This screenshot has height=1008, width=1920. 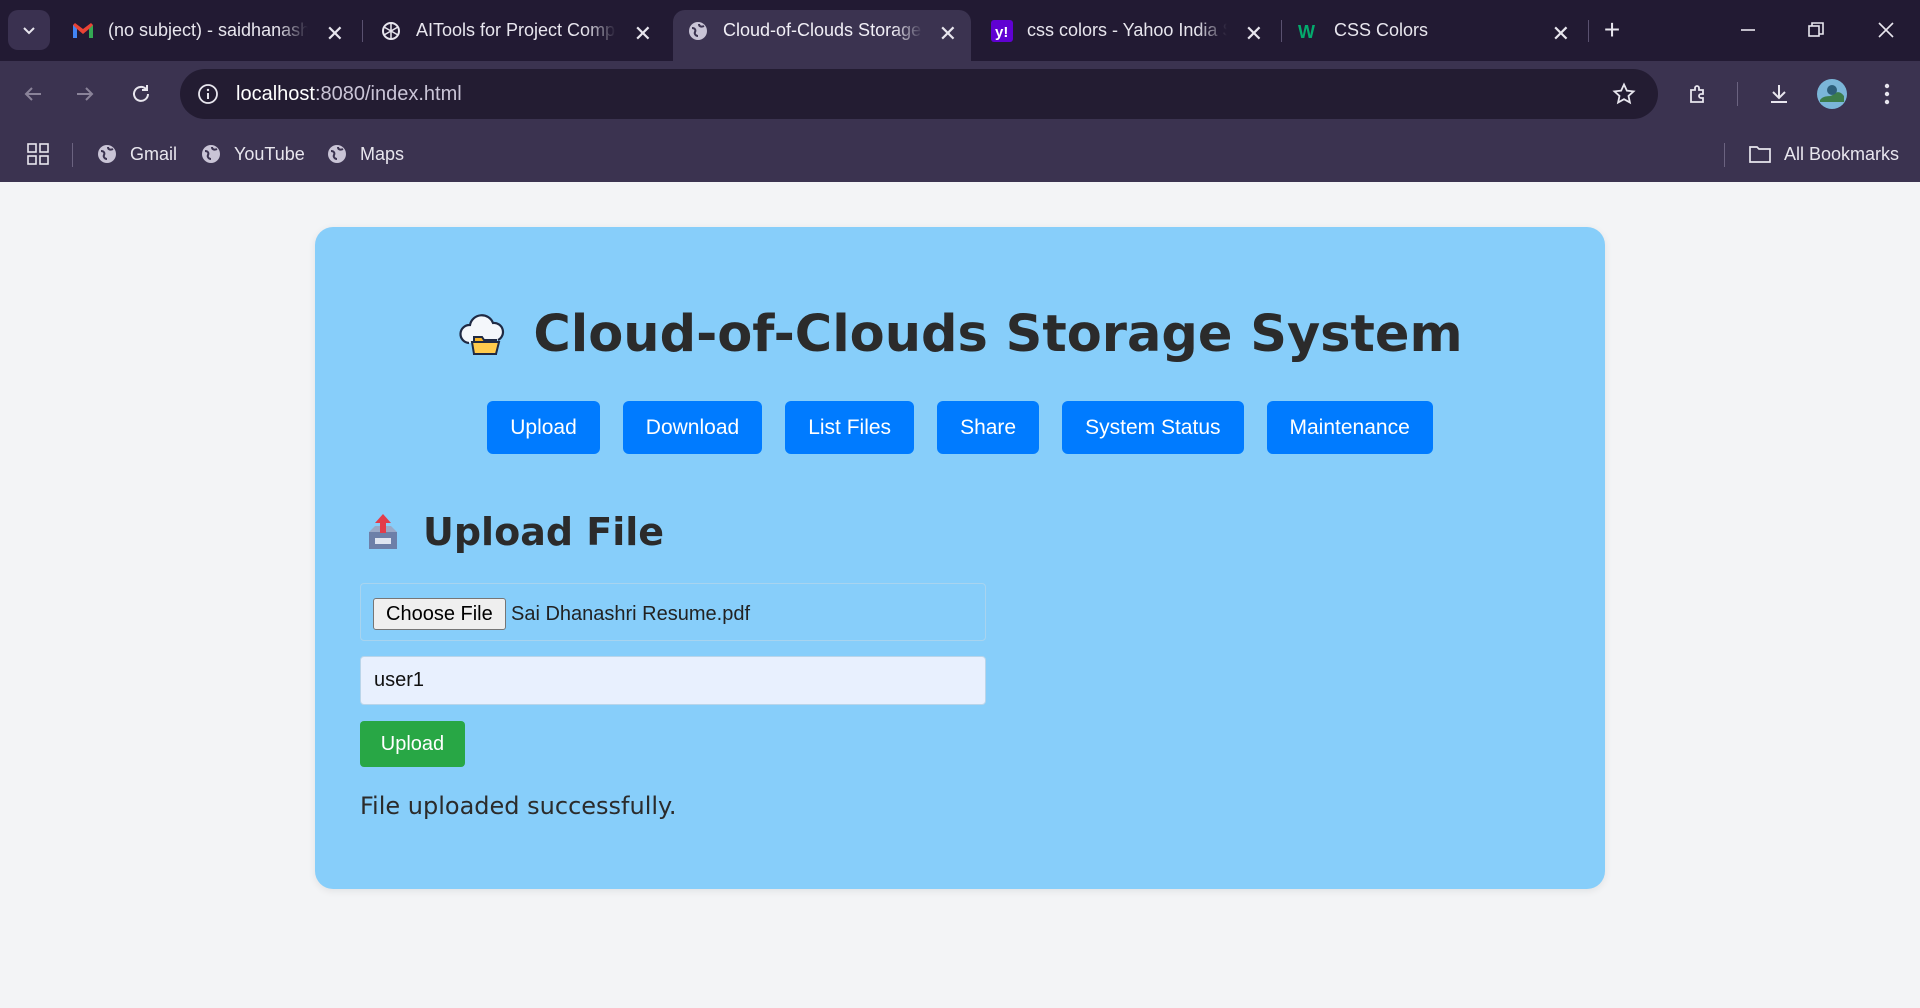 I want to click on bookmark-maps: Maps, so click(x=365, y=154).